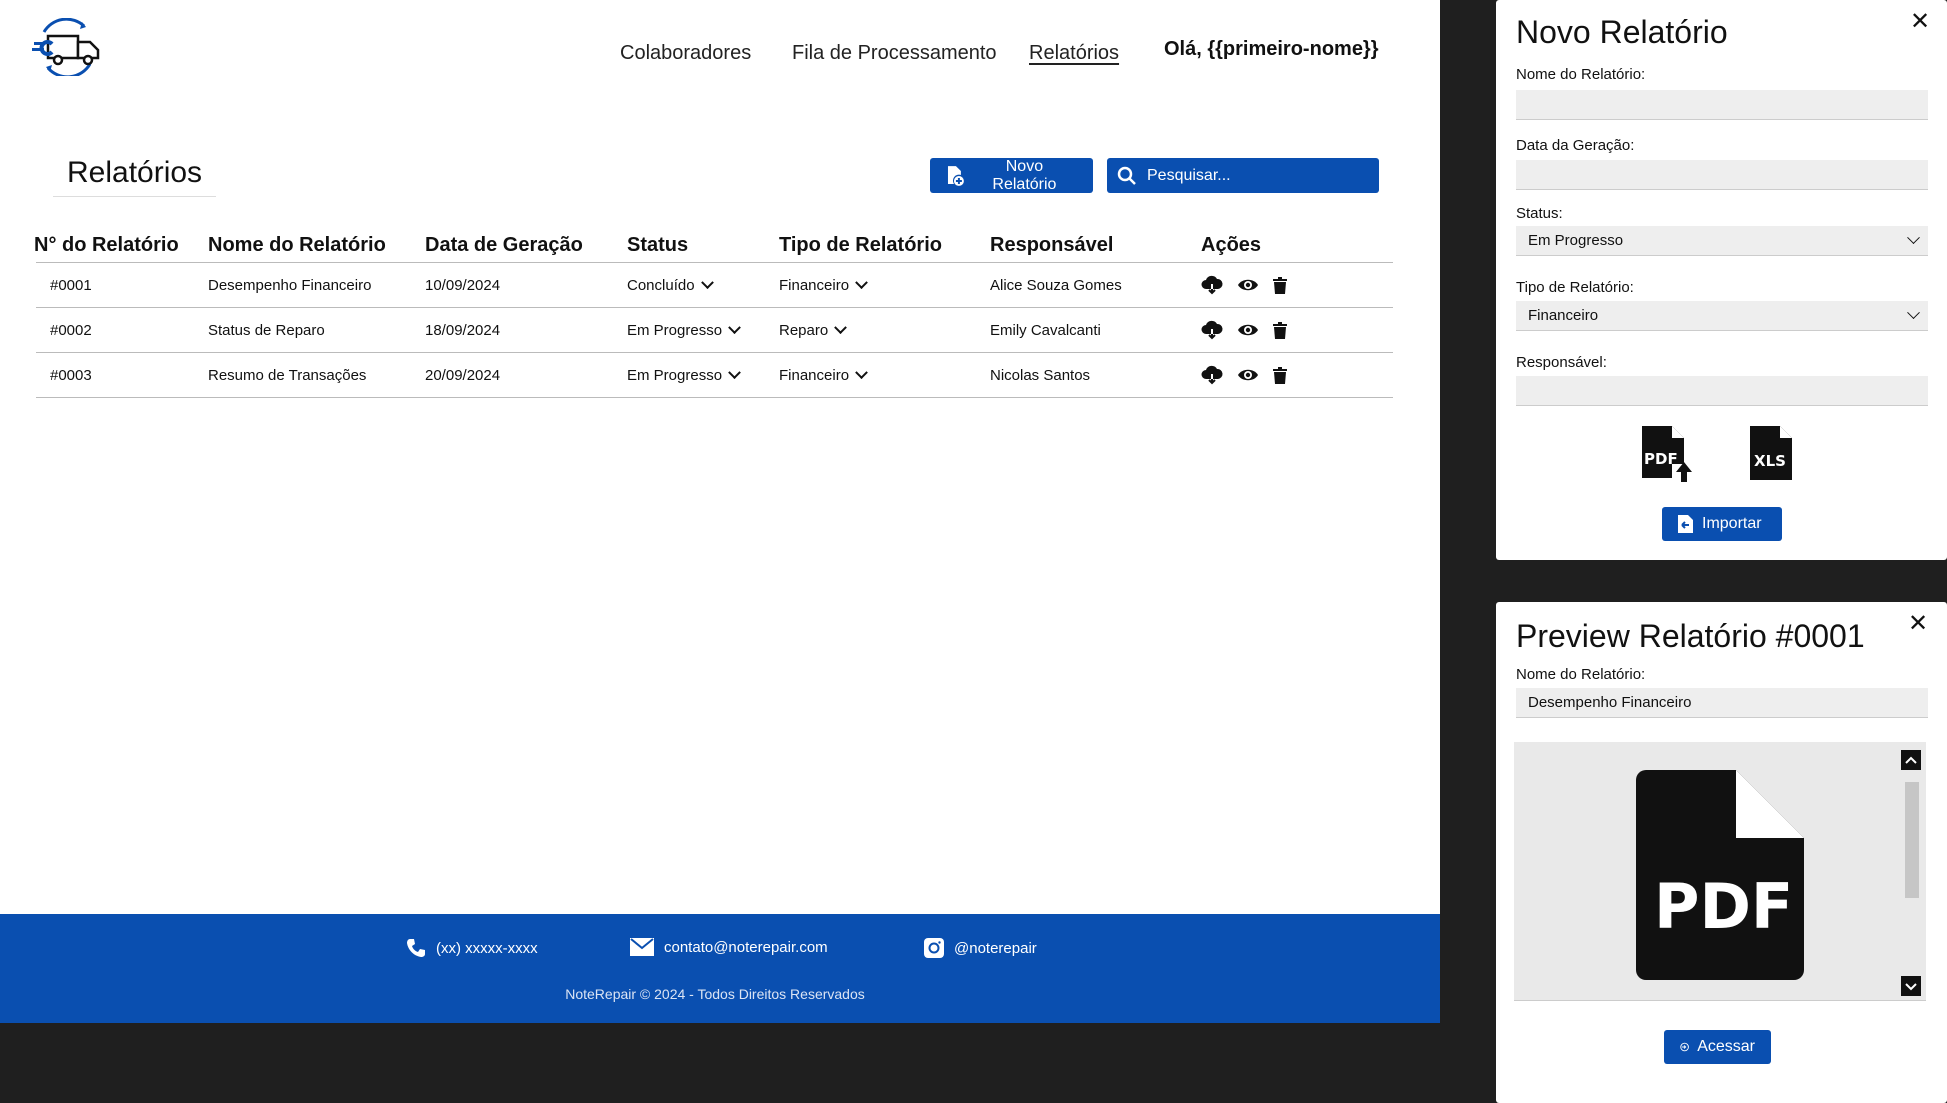 This screenshot has height=1103, width=1947. I want to click on type-select: Financeiro, so click(1722, 316).